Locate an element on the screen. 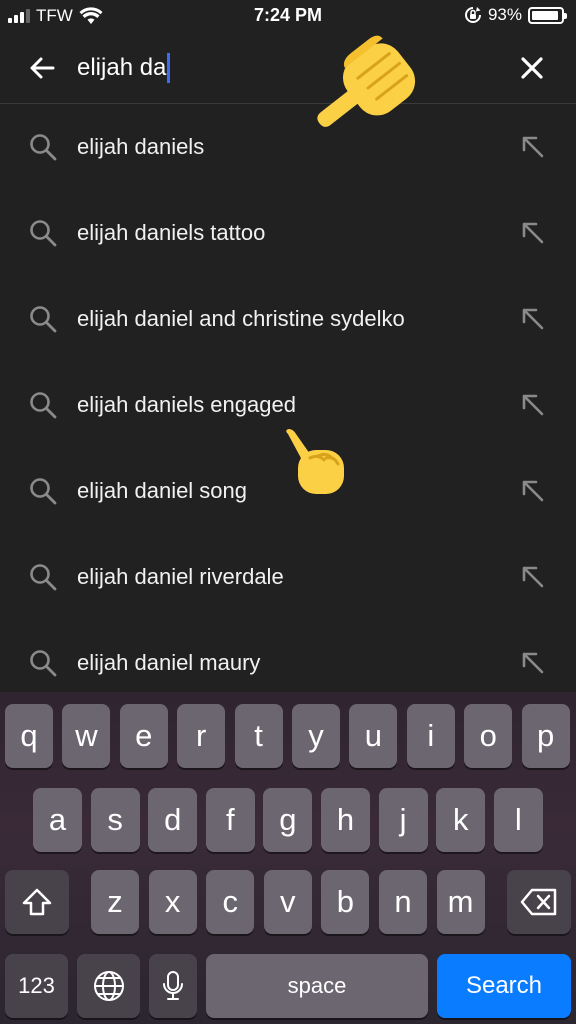 The width and height of the screenshot is (576, 1024). key-l: l is located at coordinates (518, 820).